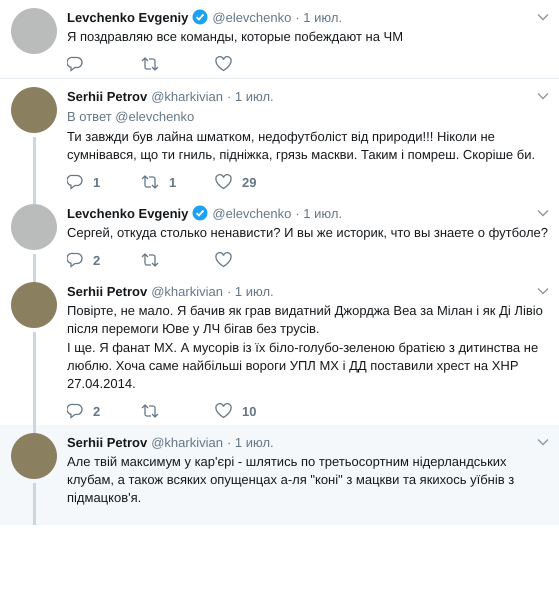 The image size is (559, 600). What do you see at coordinates (131, 116) in the screenshot?
I see `reply-to-text: В ответ @elevchenko` at bounding box center [131, 116].